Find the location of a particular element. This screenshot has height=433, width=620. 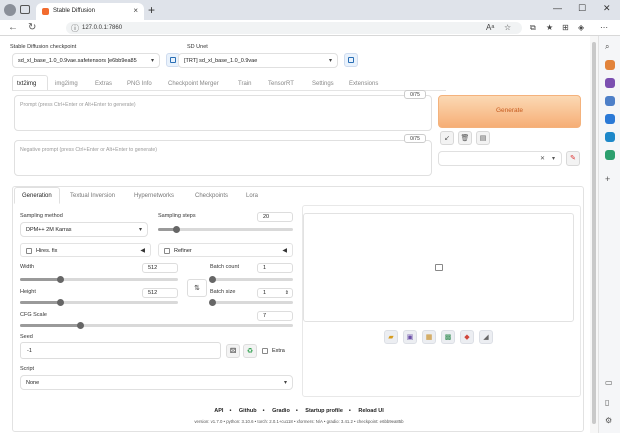

tab-txt2img: txt2img is located at coordinates (26, 84).